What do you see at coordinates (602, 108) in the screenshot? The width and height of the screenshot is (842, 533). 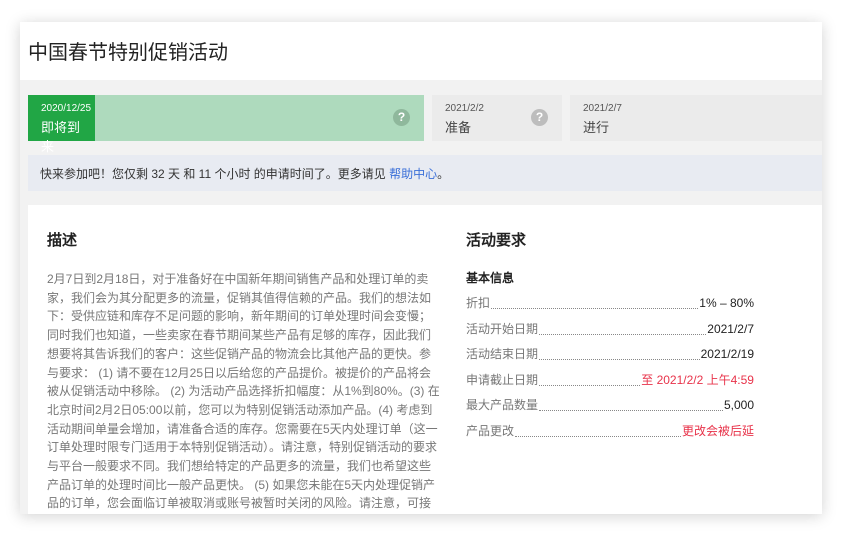 I see `step-date: 2021/2/7` at bounding box center [602, 108].